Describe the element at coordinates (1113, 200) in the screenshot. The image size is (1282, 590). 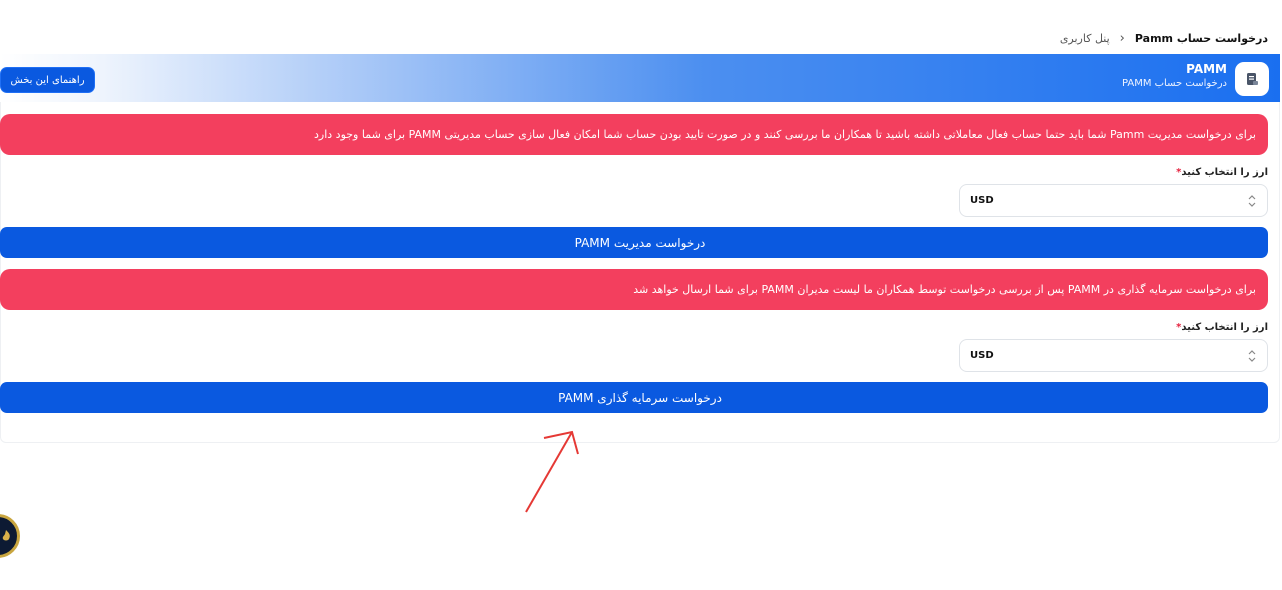
I see `manager-currency-select: USD` at that location.